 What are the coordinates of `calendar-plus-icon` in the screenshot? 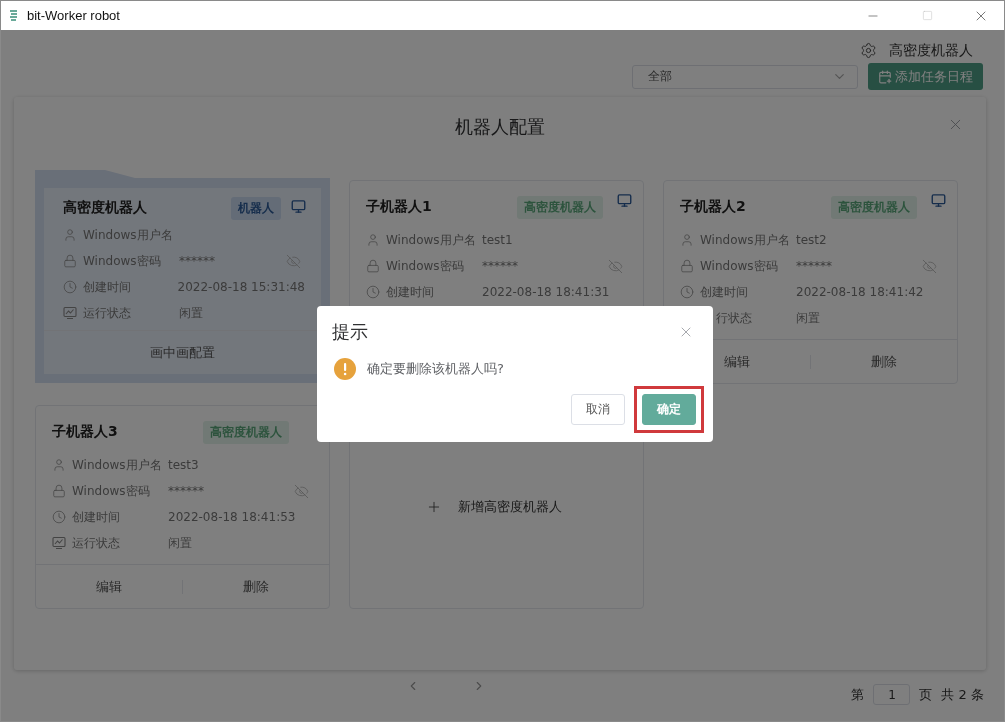 It's located at (885, 76).